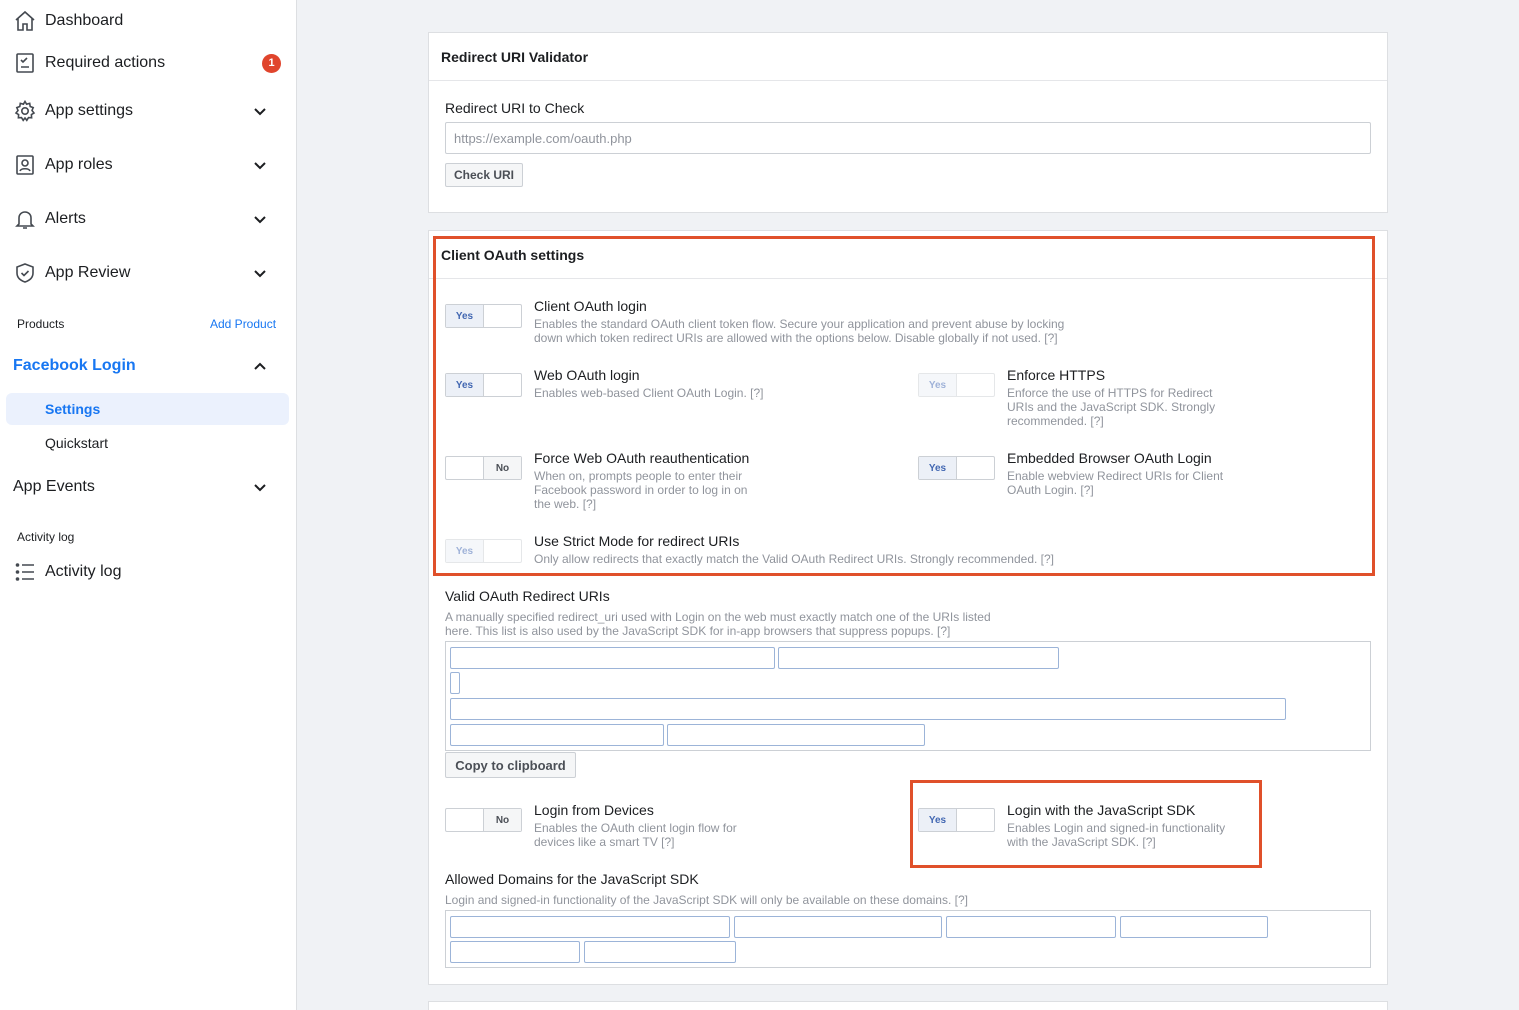 Image resolution: width=1519 pixels, height=1010 pixels. I want to click on option-description: Enables the OAuth client login flow for, so click(635, 828).